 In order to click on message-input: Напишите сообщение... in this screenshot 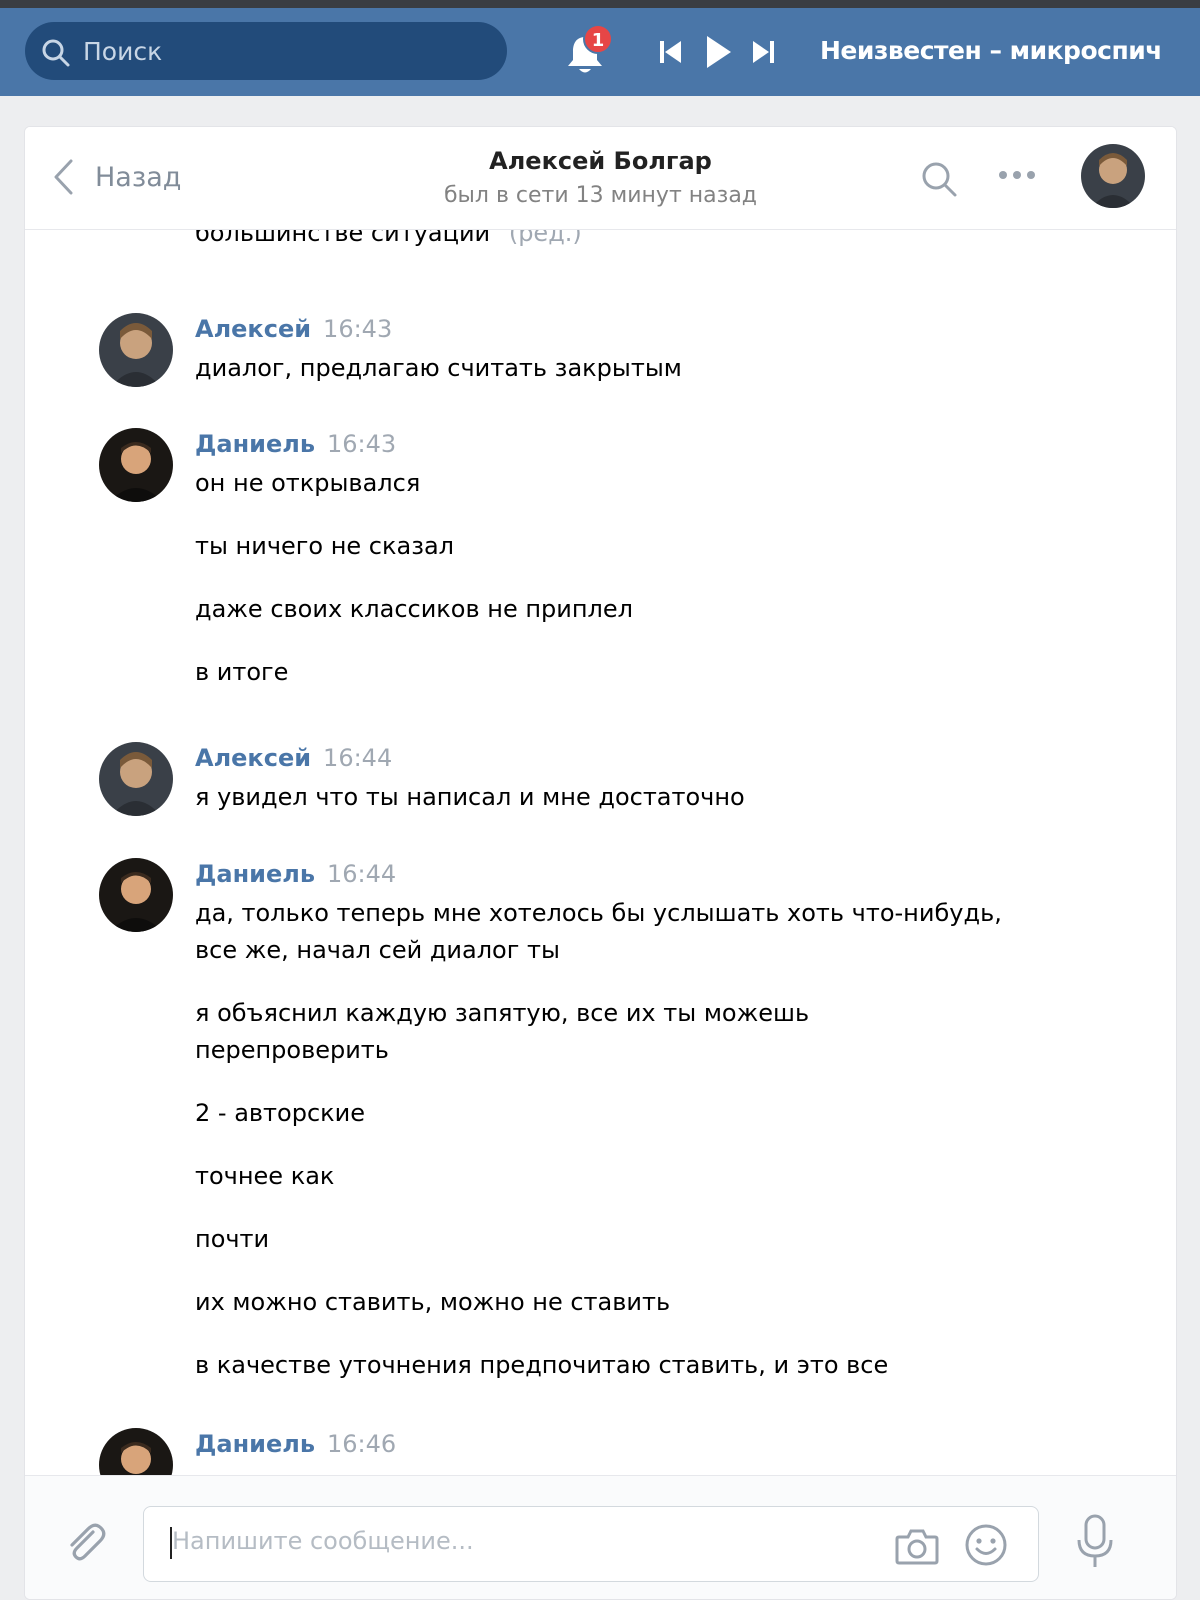, I will do `click(591, 1544)`.